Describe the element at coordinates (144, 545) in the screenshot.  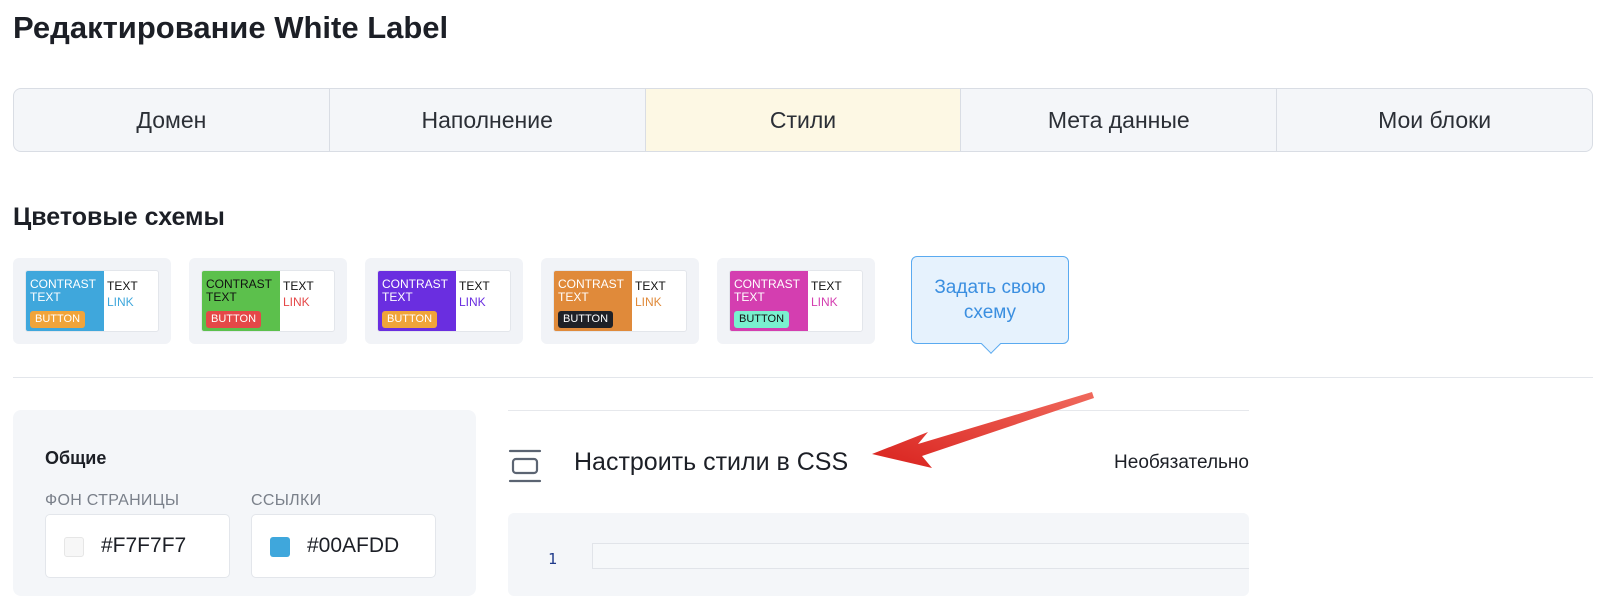
I see `page-background-value: #F7F7F7` at that location.